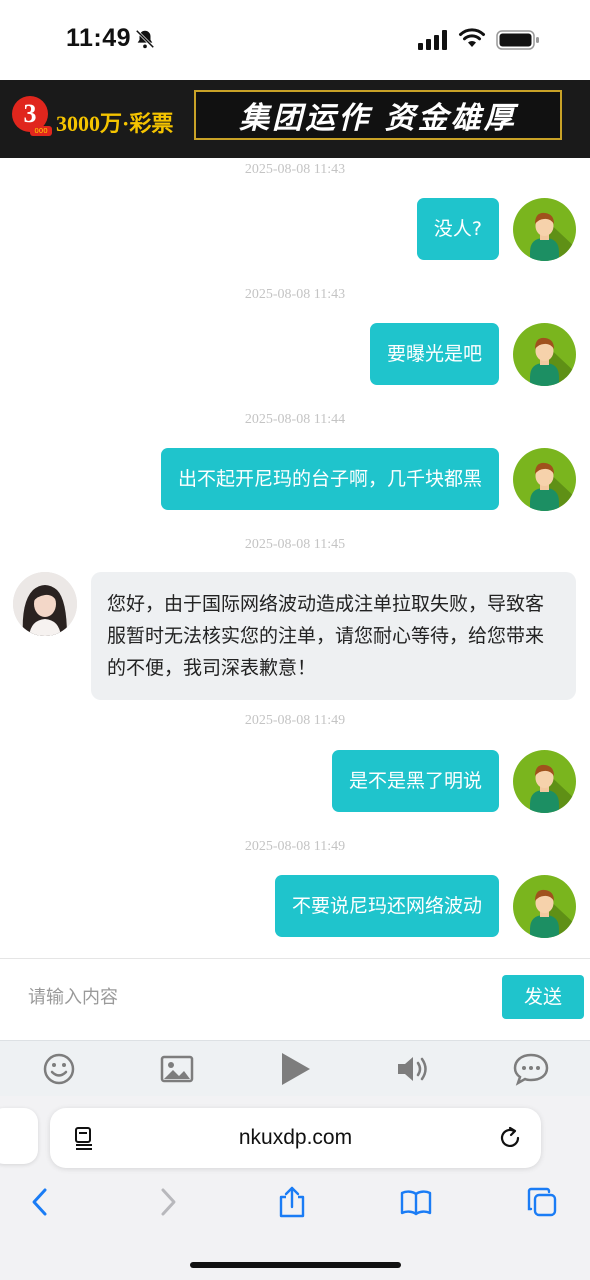 This screenshot has width=590, height=1280. I want to click on chat-toolbar, so click(295, 1068).